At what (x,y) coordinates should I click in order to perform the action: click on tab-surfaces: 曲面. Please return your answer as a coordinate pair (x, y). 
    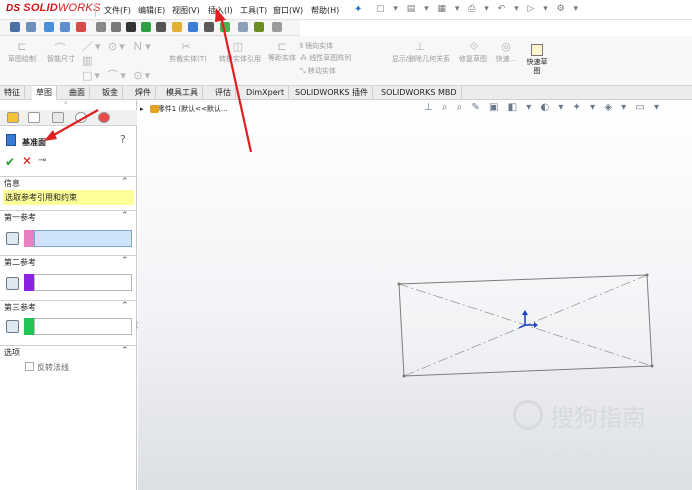
    Looking at the image, I should click on (77, 93).